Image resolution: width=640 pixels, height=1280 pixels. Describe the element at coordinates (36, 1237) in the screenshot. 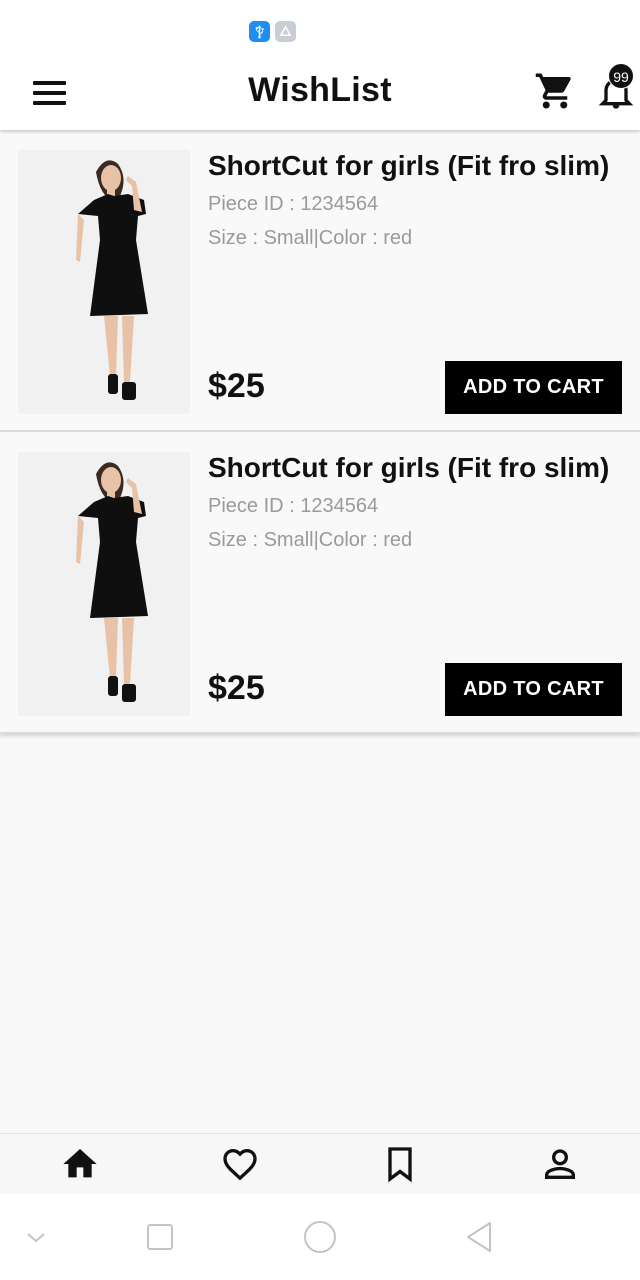

I see `collapse-chevron-icon` at that location.